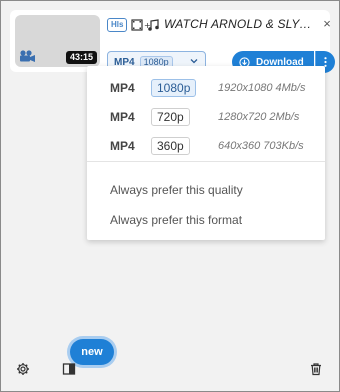 This screenshot has width=340, height=392. What do you see at coordinates (262, 88) in the screenshot?
I see `option-description: 1920x1080 4Mb/s` at bounding box center [262, 88].